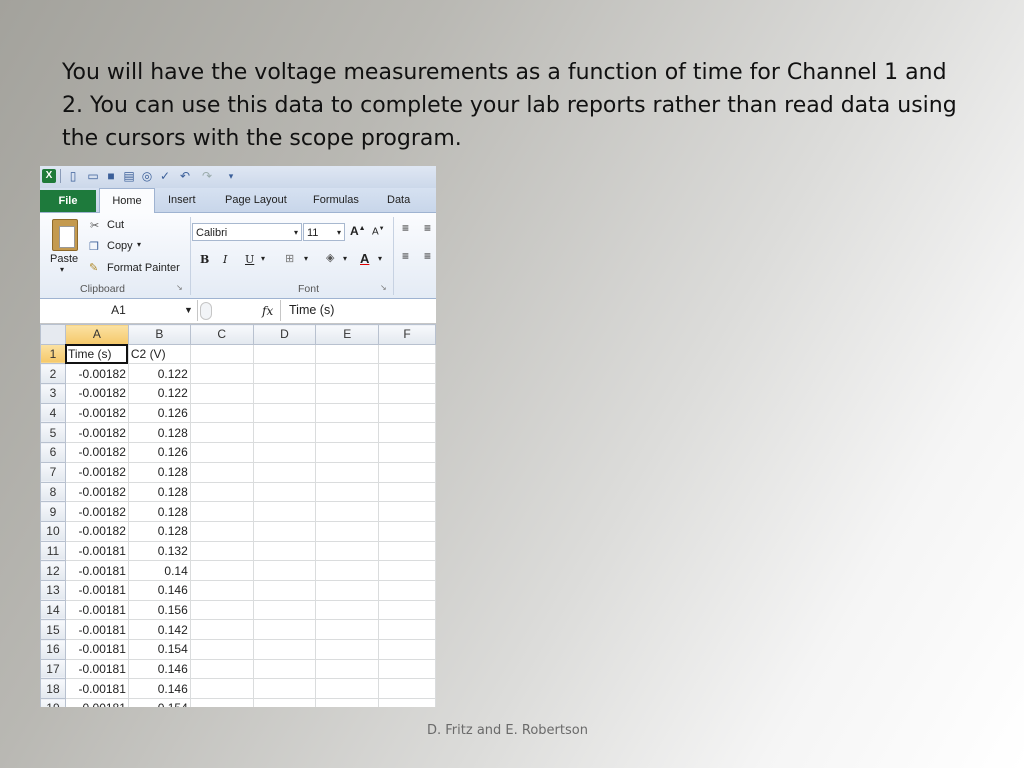 The width and height of the screenshot is (1024, 768). What do you see at coordinates (73, 176) in the screenshot?
I see `new-file-icon: ▯` at bounding box center [73, 176].